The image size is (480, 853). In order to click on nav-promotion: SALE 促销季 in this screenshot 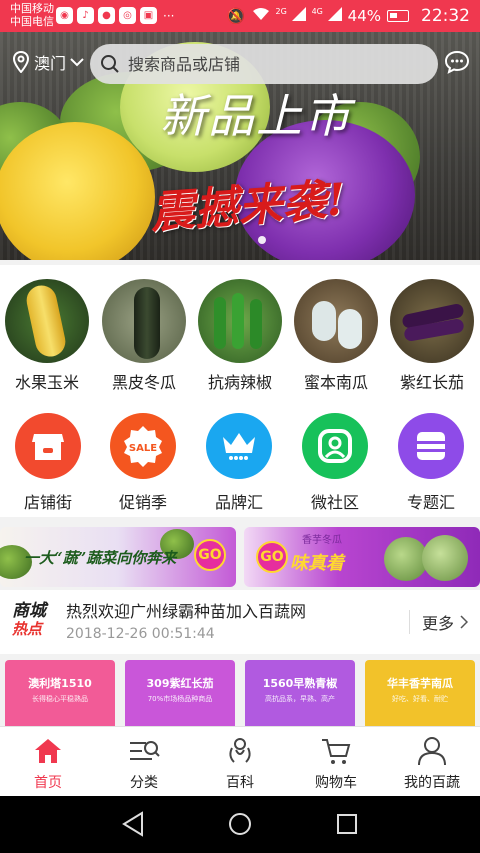, I will do `click(143, 463)`.